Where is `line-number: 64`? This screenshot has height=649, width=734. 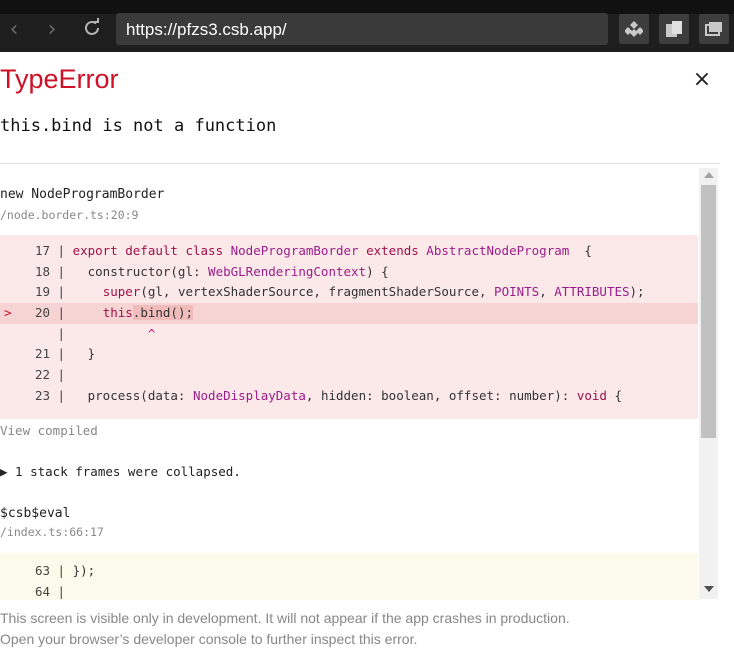 line-number: 64 is located at coordinates (42, 591).